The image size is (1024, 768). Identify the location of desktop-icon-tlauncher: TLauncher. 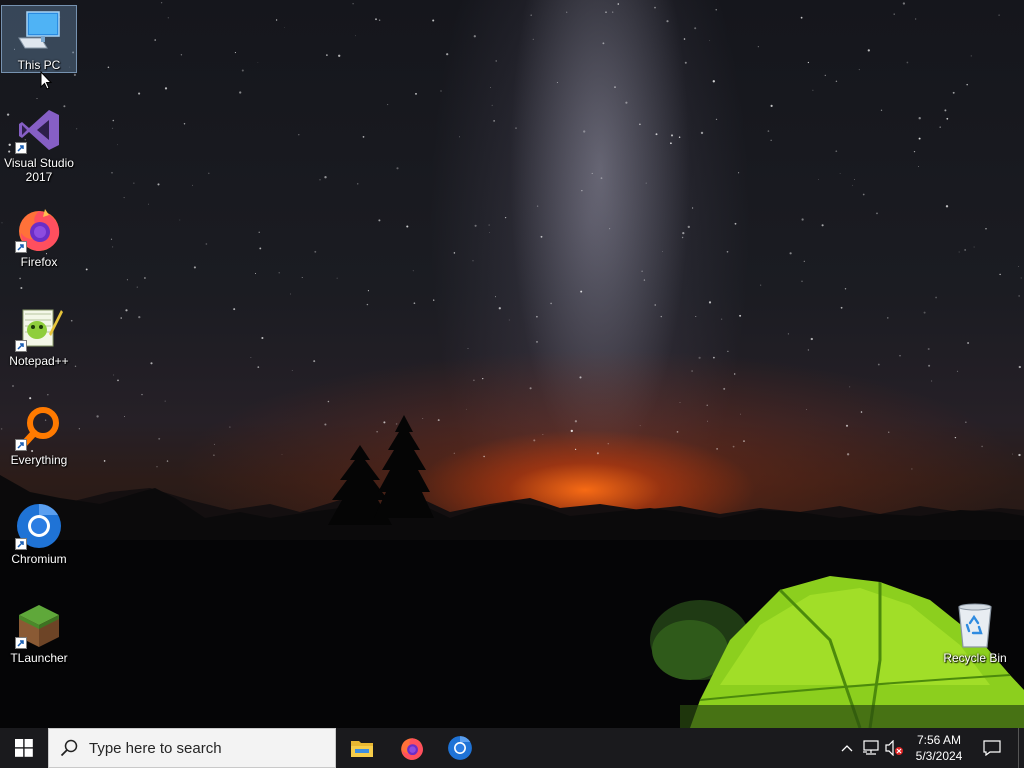
(39, 632).